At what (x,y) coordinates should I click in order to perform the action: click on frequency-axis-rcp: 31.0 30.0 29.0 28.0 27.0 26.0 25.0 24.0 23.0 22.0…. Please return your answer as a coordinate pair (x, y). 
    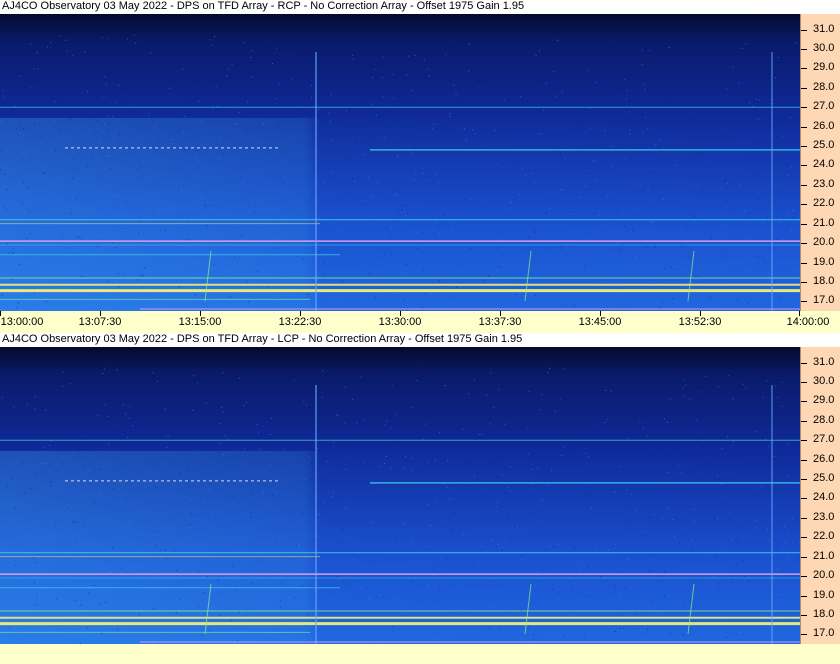
    Looking at the image, I should click on (820, 162).